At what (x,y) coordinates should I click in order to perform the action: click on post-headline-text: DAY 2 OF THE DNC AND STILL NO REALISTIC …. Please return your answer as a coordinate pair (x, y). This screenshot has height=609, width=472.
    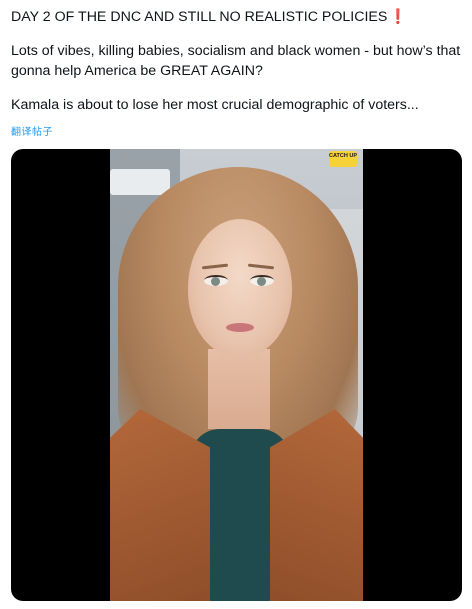
    Looking at the image, I should click on (199, 17).